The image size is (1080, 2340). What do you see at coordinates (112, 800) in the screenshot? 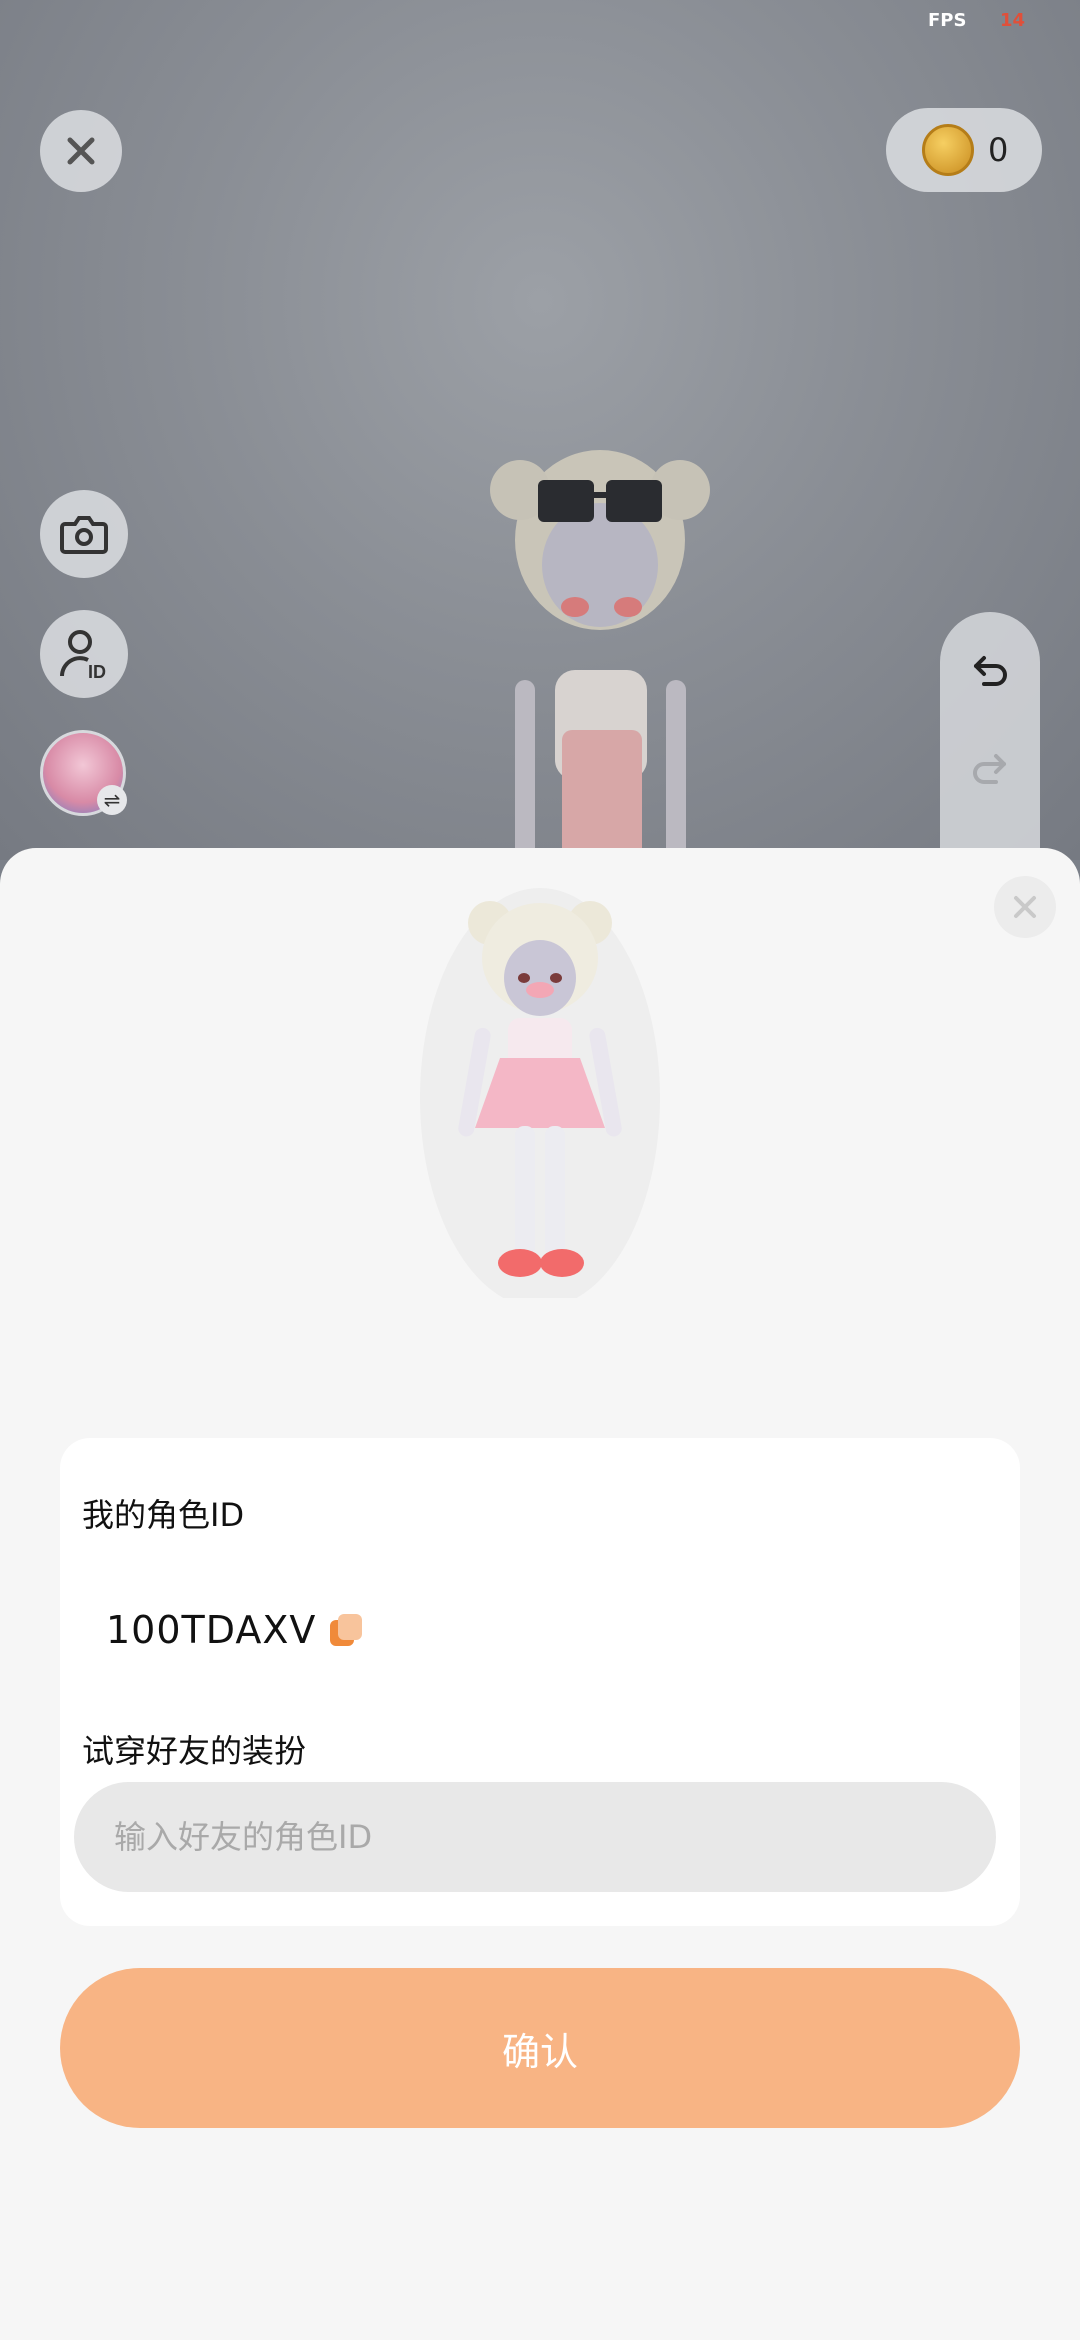
I see `swap-icon: ⇌` at bounding box center [112, 800].